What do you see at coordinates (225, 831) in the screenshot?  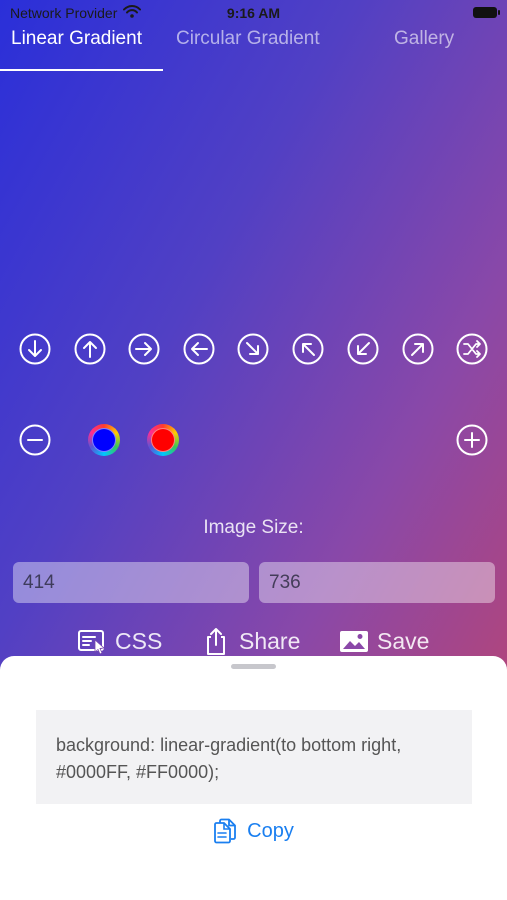 I see `copy-icon` at bounding box center [225, 831].